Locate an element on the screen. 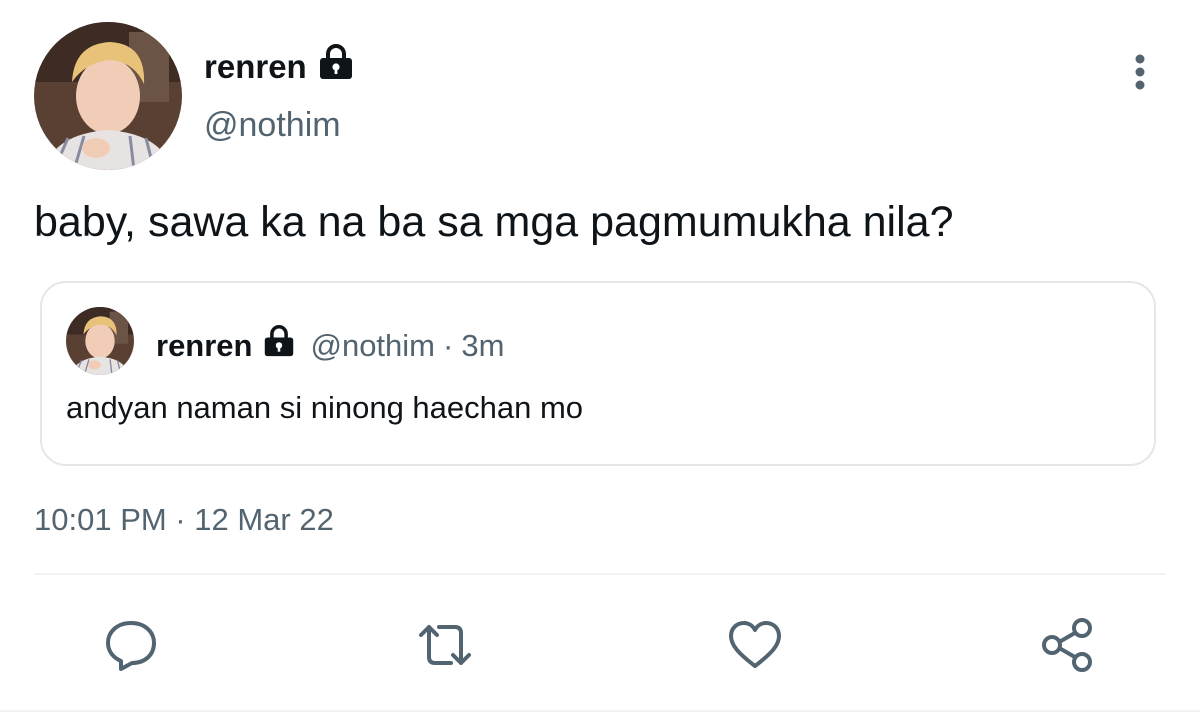 This screenshot has height=728, width=1200. quoted-time: 3m is located at coordinates (483, 345).